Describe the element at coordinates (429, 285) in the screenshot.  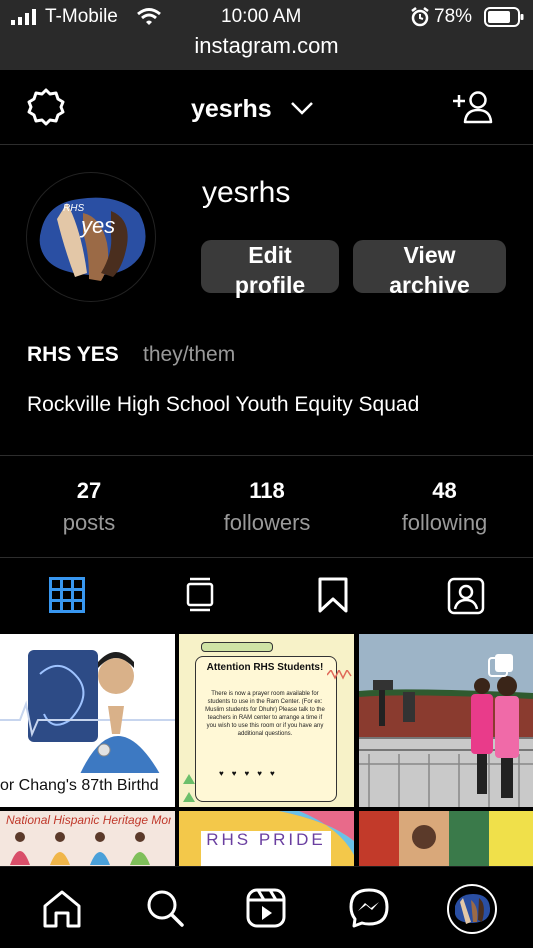
I see `view-archive-label-2: archive` at that location.